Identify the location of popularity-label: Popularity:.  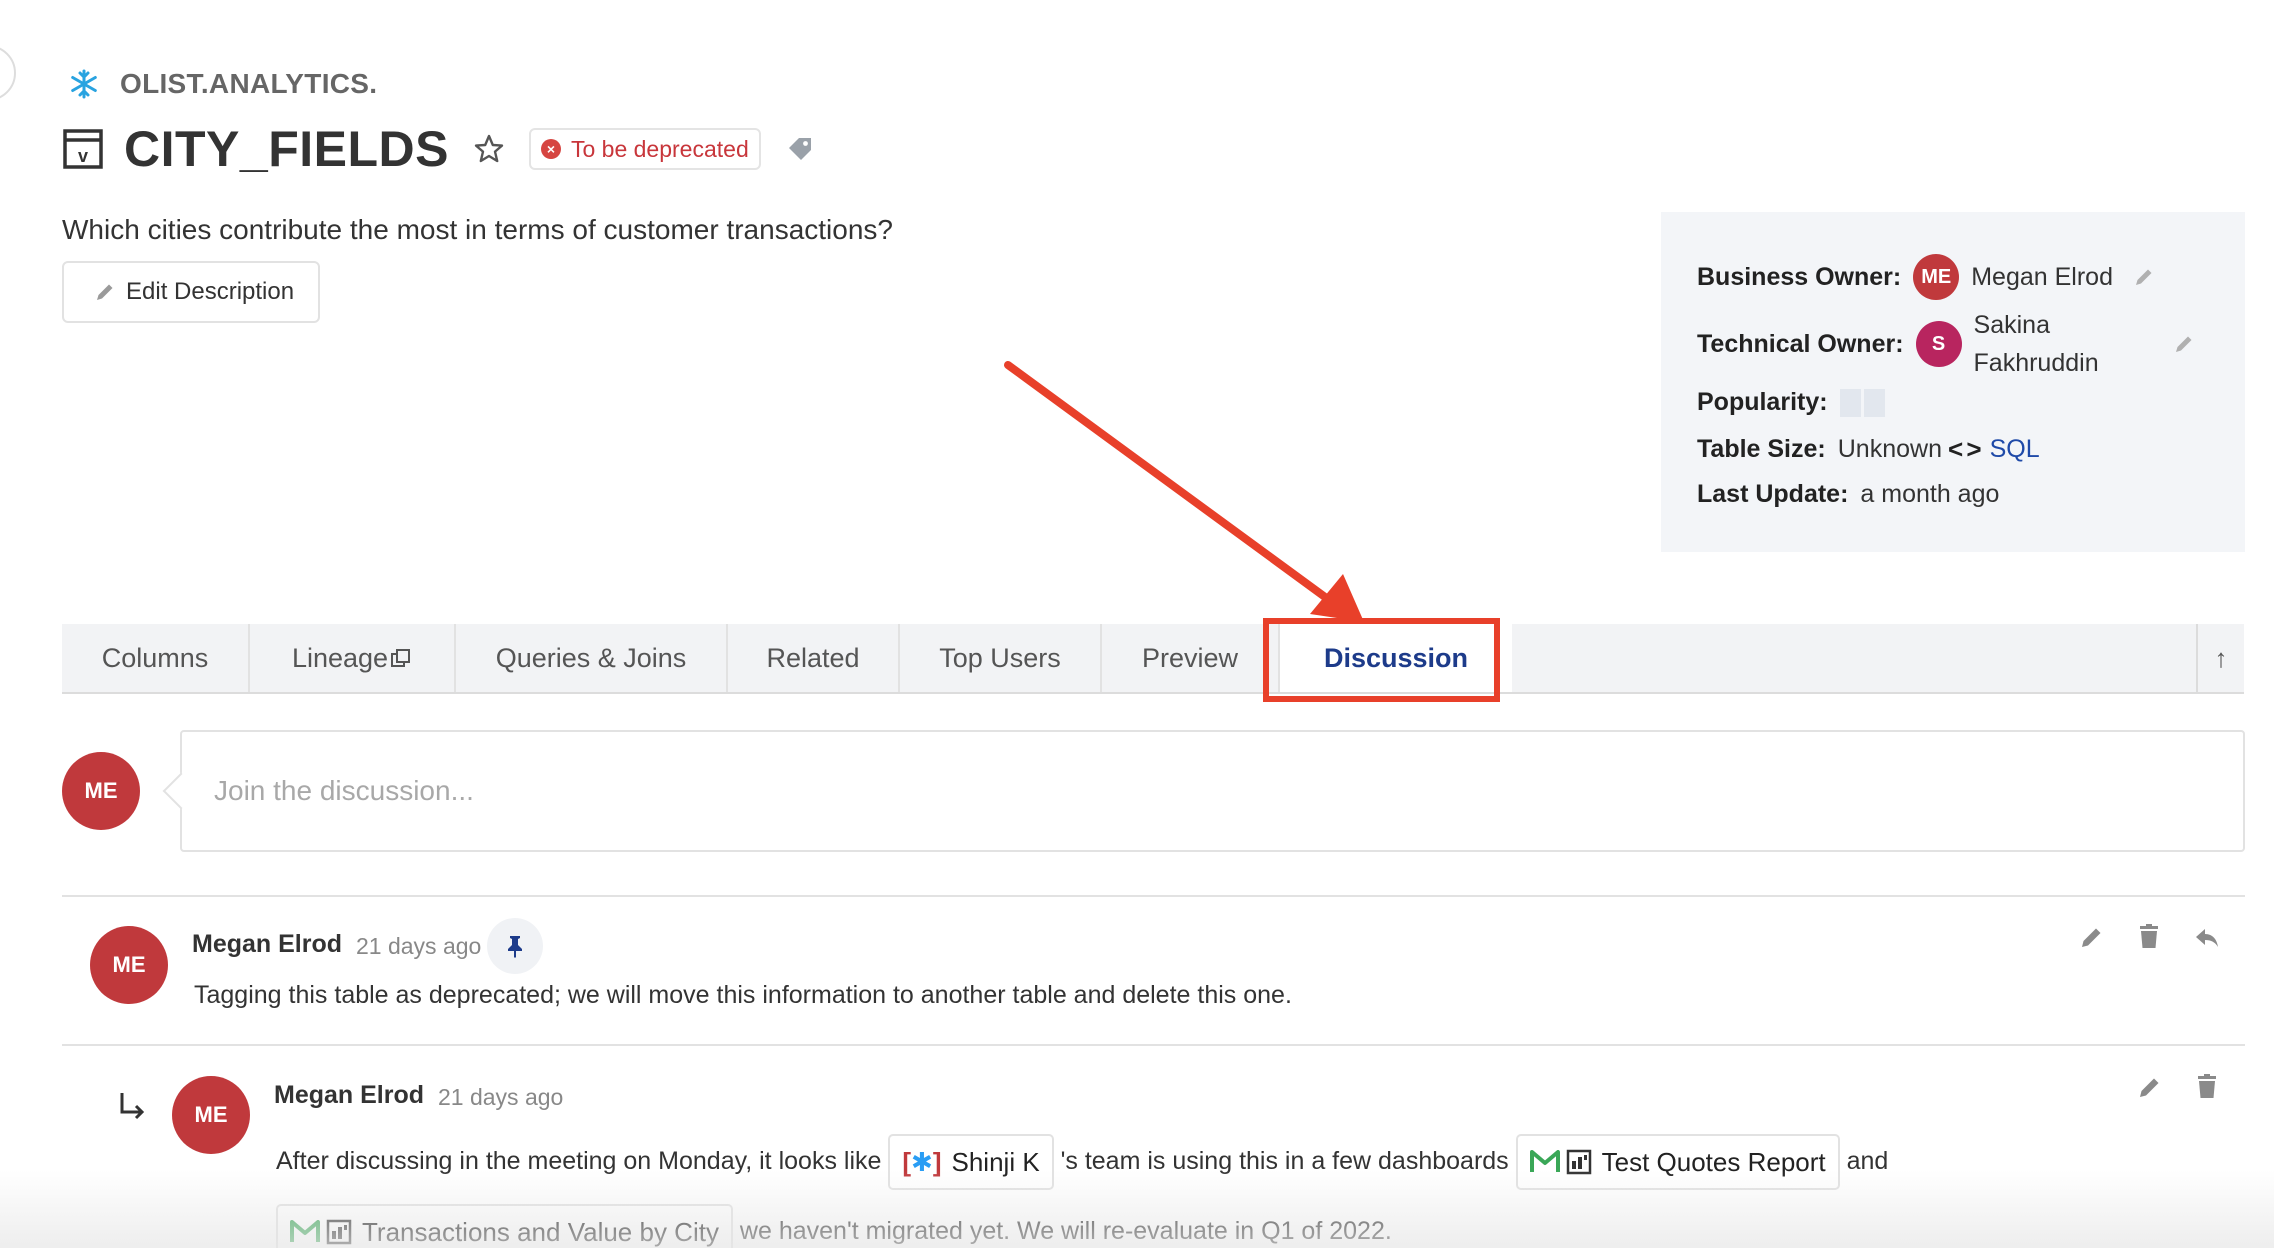
(1762, 402).